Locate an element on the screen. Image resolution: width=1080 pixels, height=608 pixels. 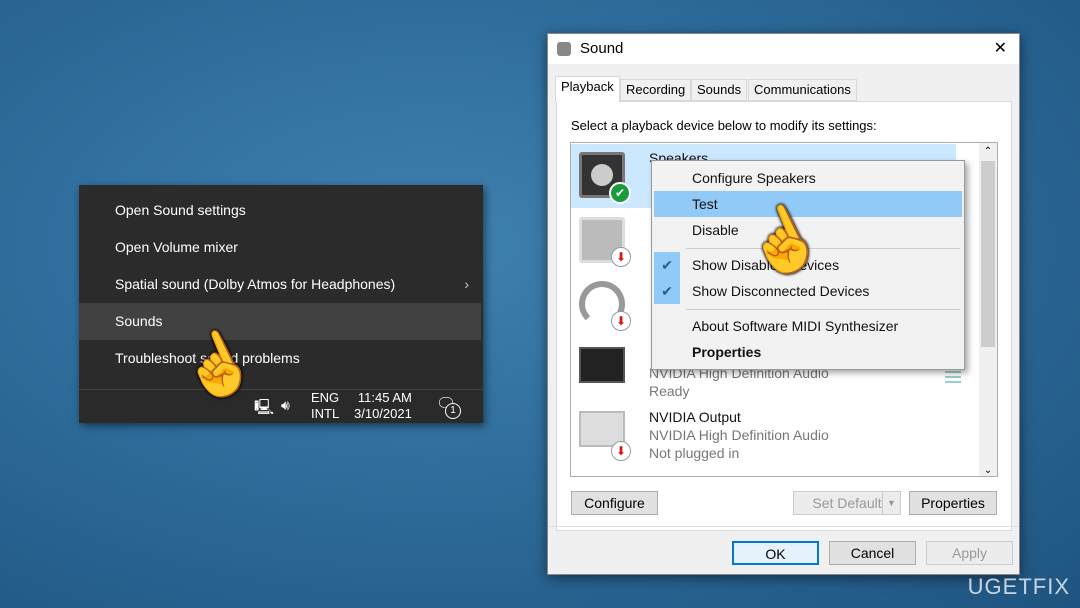
scrollbar: ⌃ ⌄ is located at coordinates (988, 309).